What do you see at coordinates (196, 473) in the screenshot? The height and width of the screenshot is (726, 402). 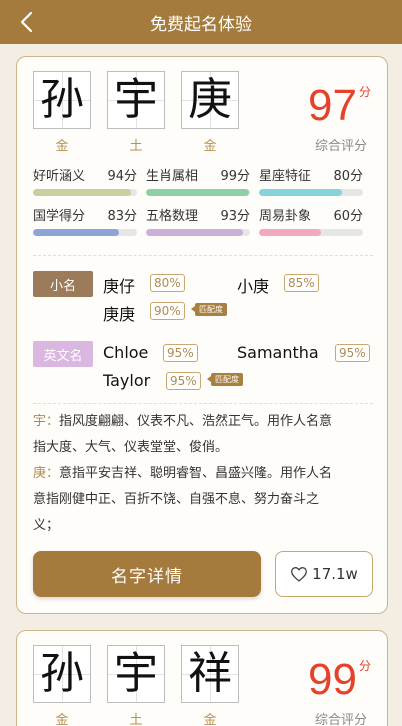 I see `meaning-text: 意指平安吉祥、聪明睿智、昌盛兴隆。用作人名` at bounding box center [196, 473].